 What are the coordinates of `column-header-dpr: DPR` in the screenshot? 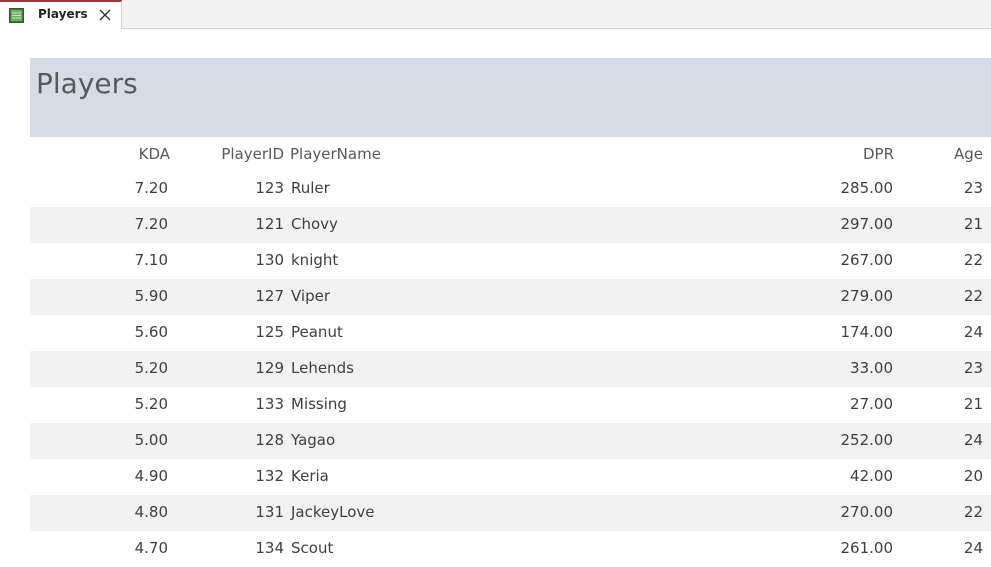 It's located at (878, 154).